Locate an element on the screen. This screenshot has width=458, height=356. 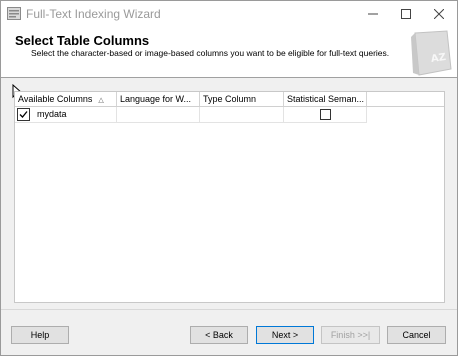
statistical-semantics-checkbox is located at coordinates (325, 114).